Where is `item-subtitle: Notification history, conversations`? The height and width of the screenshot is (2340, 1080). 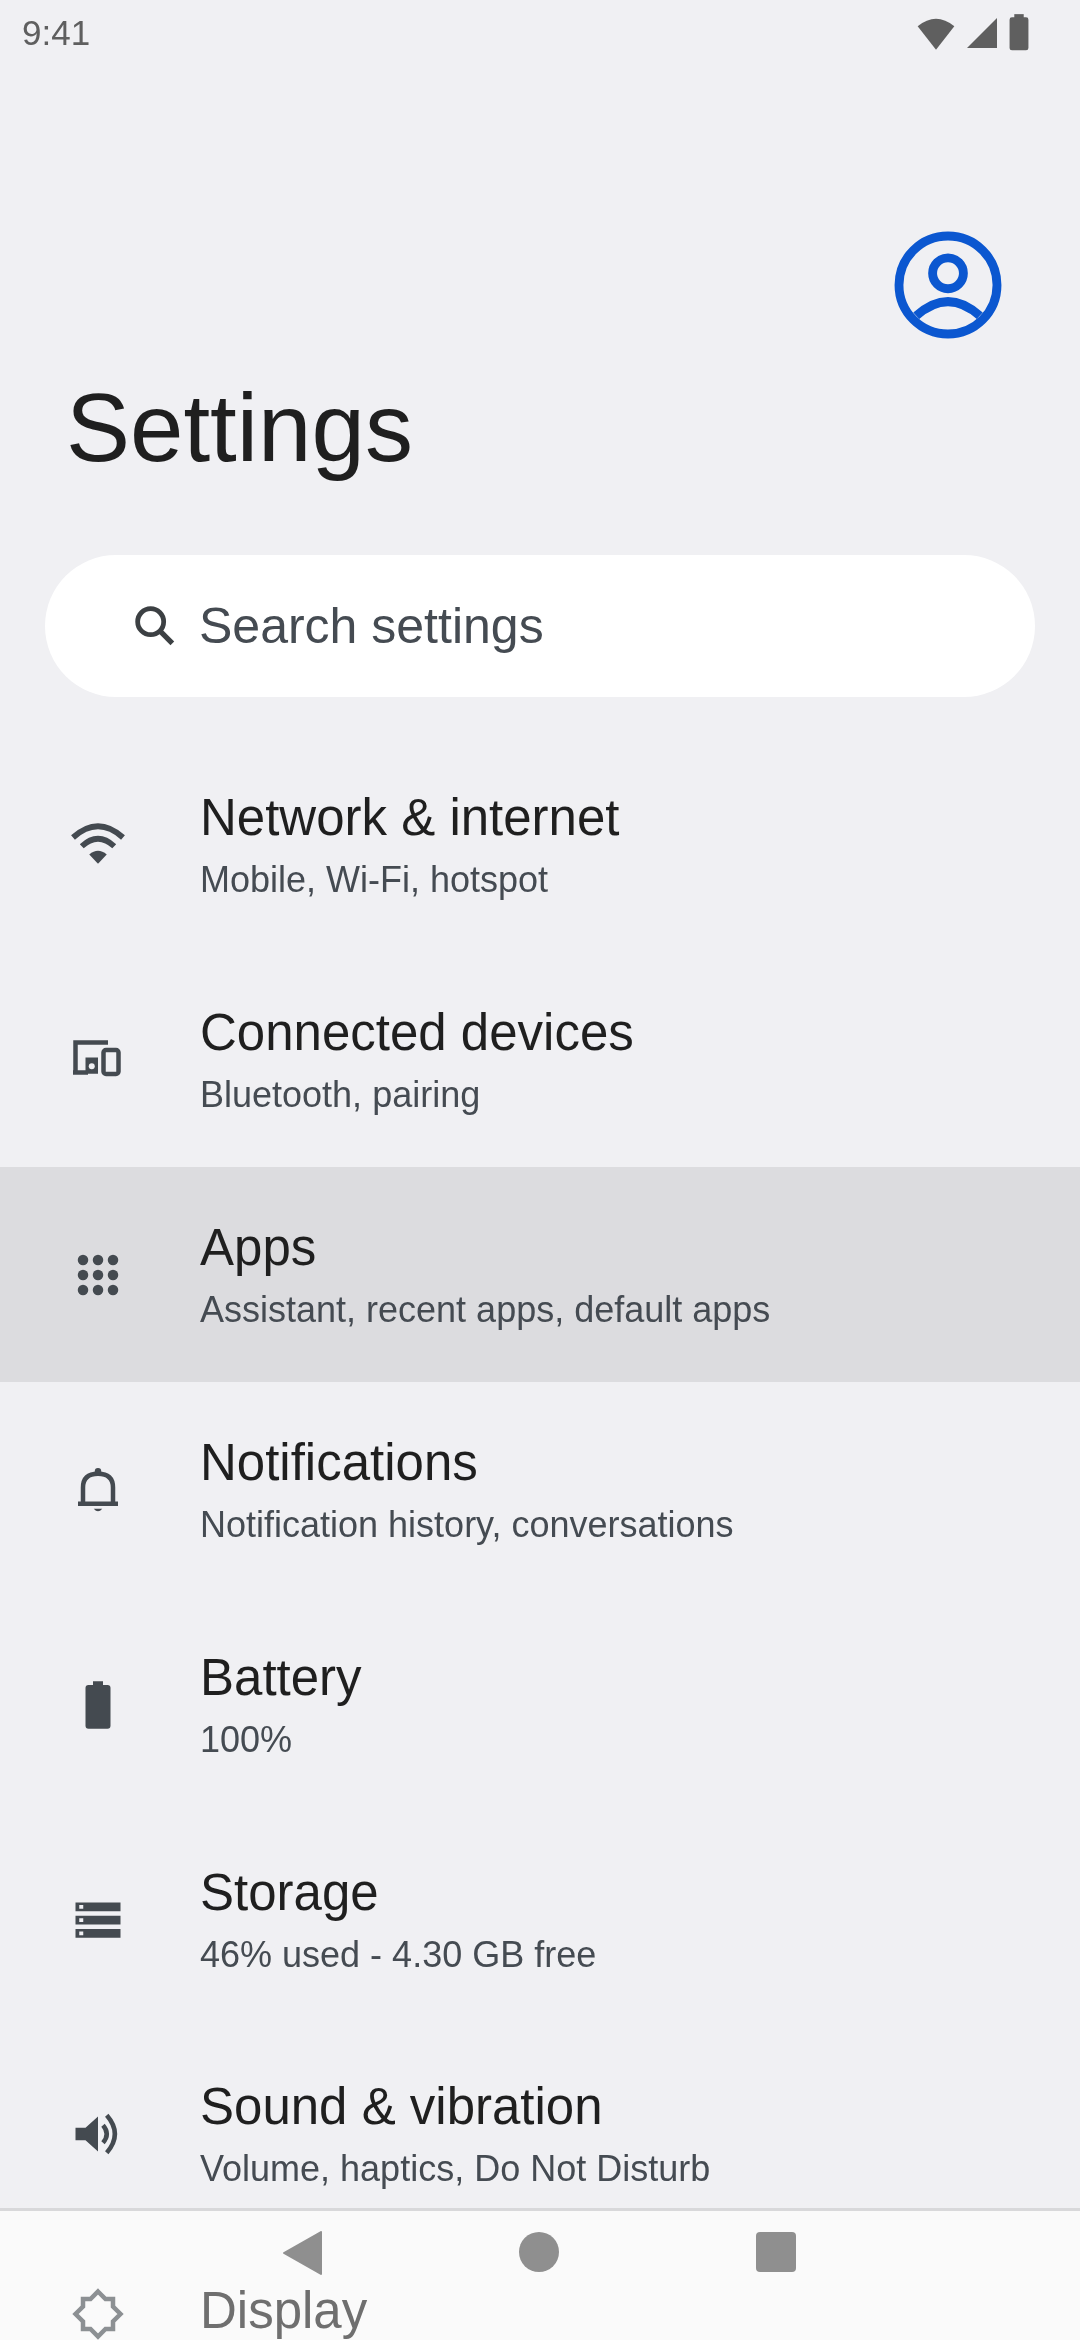
item-subtitle: Notification history, conversations is located at coordinates (467, 1524).